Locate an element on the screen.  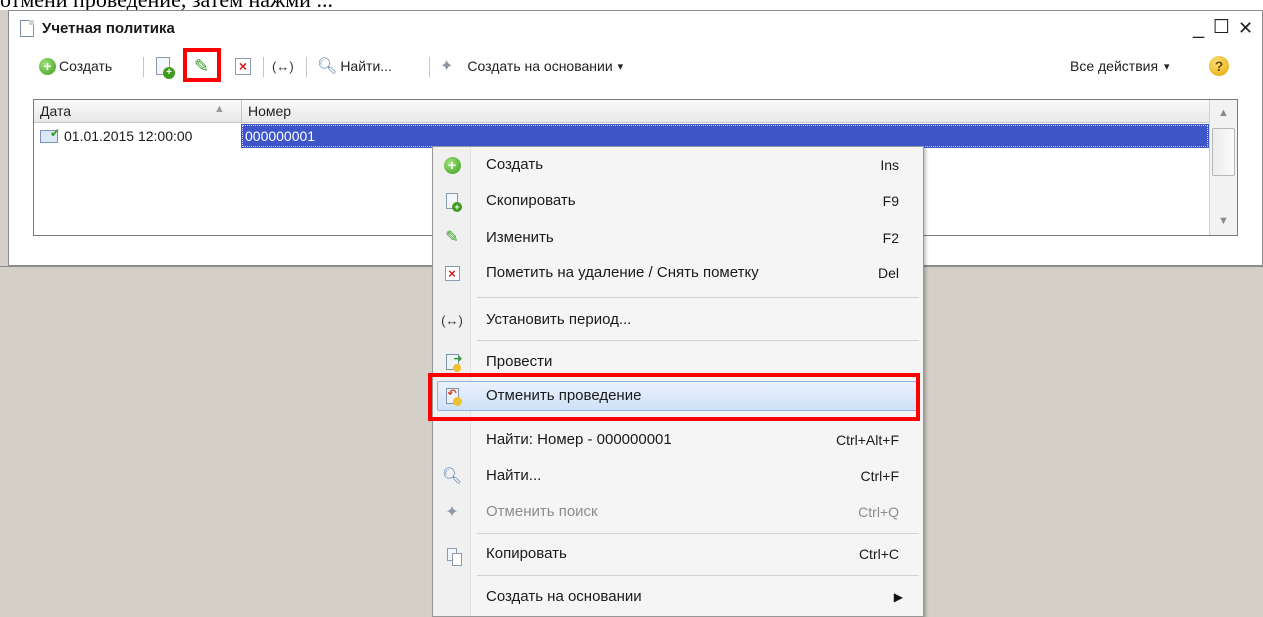
posted-document-icon is located at coordinates (50, 134).